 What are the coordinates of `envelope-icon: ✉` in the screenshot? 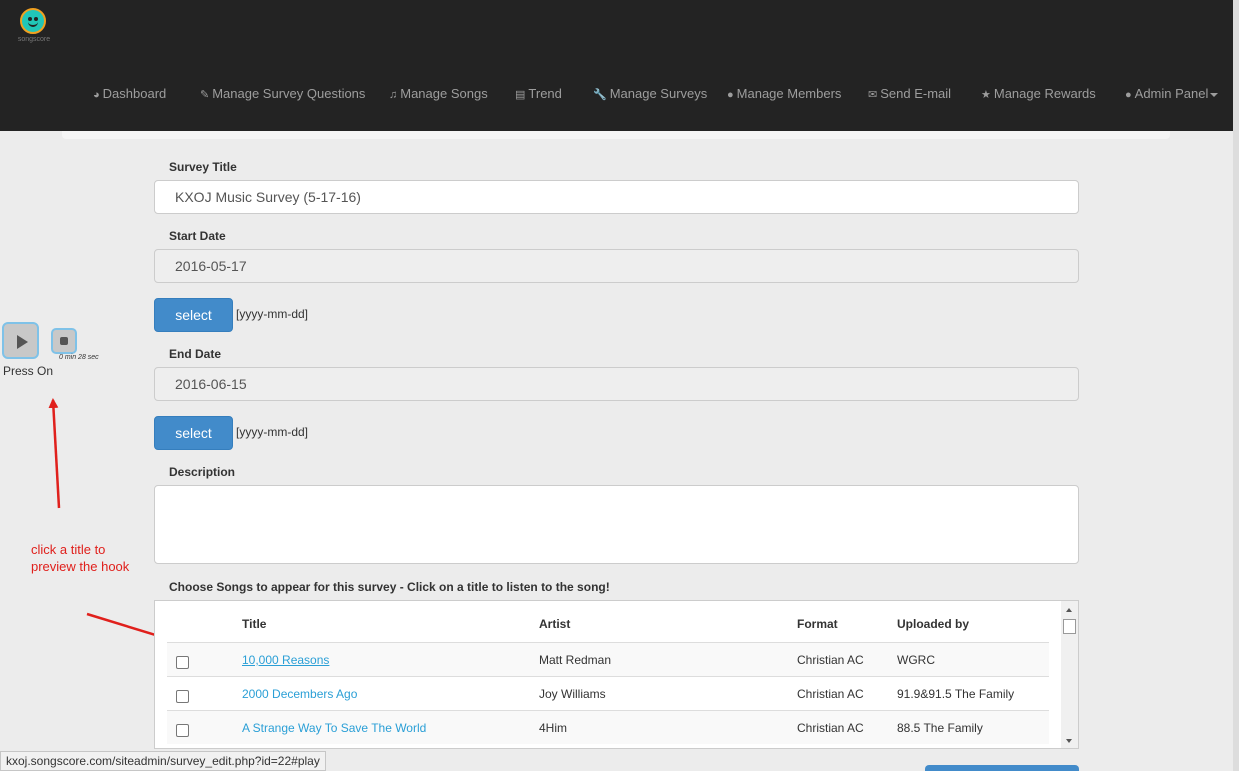 It's located at (873, 95).